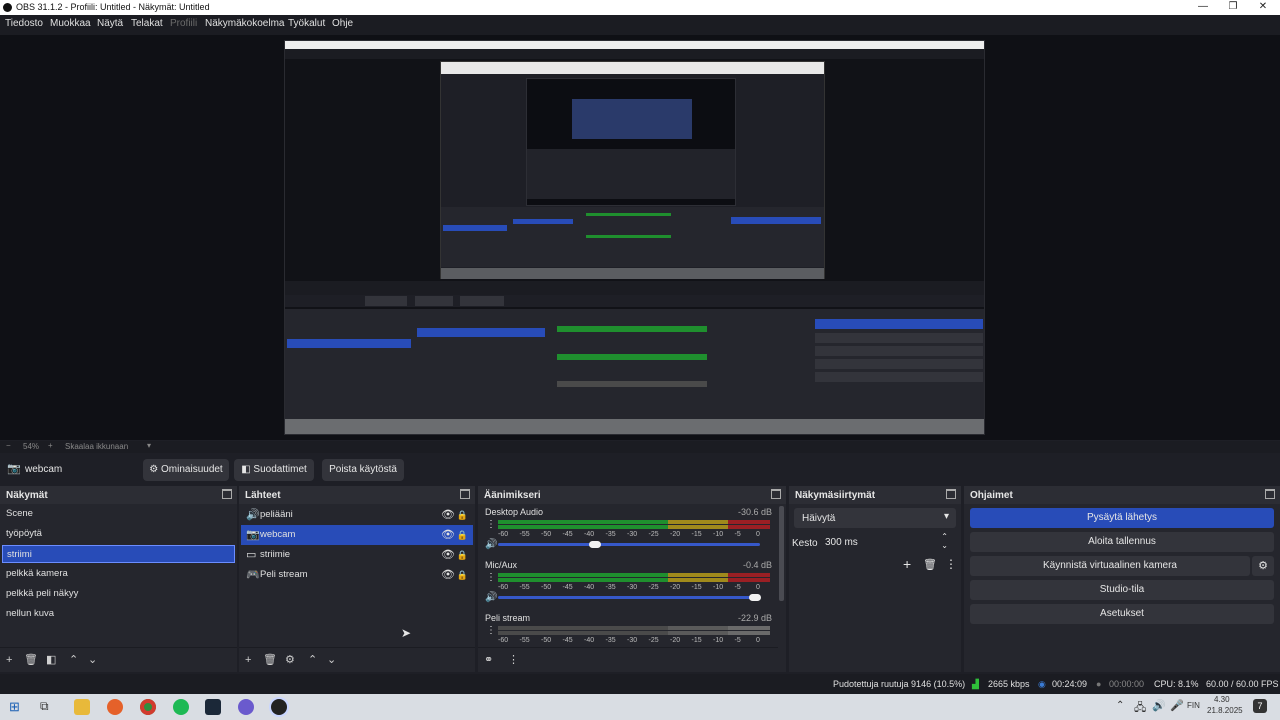 The height and width of the screenshot is (720, 1280). I want to click on zoom-out-button: −, so click(8, 445).